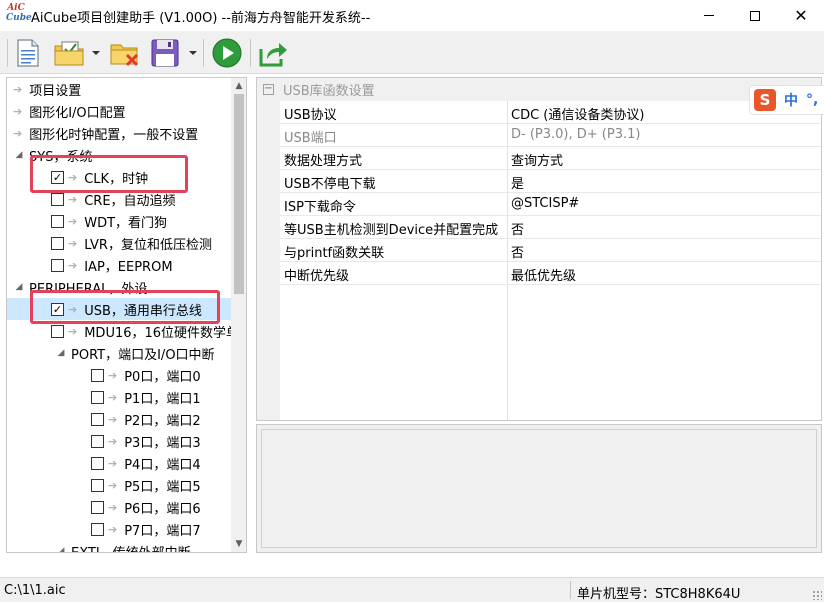 This screenshot has width=824, height=602. I want to click on export-icon, so click(273, 55).